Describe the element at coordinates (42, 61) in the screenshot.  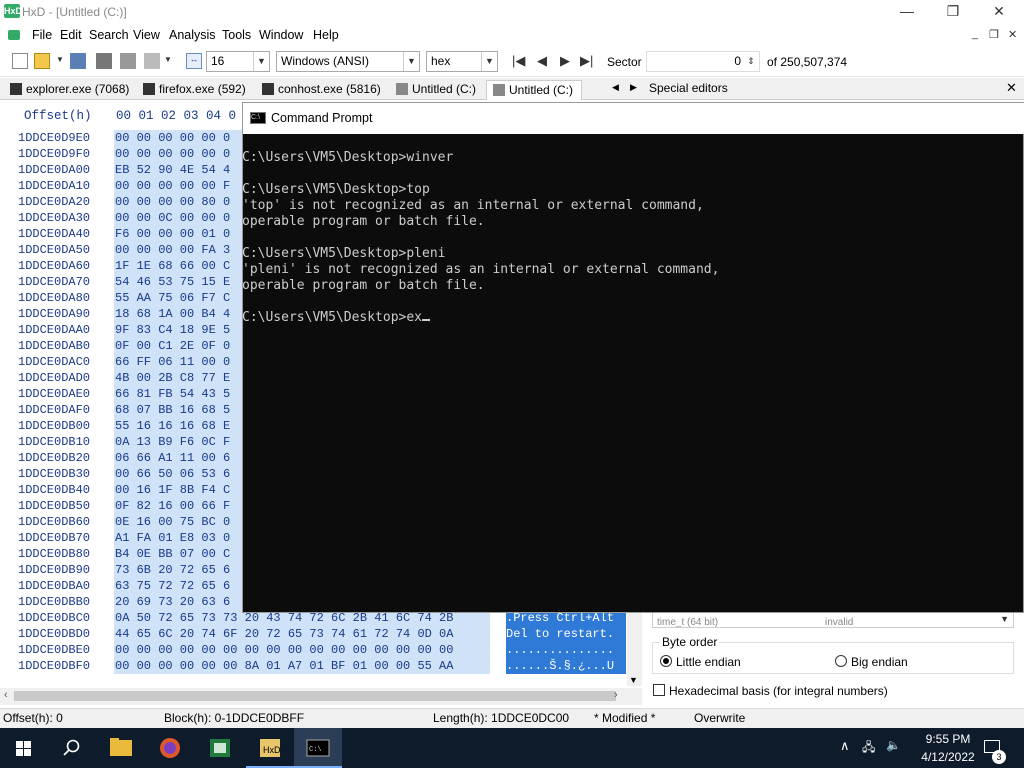
I see `open-folder-icon` at that location.